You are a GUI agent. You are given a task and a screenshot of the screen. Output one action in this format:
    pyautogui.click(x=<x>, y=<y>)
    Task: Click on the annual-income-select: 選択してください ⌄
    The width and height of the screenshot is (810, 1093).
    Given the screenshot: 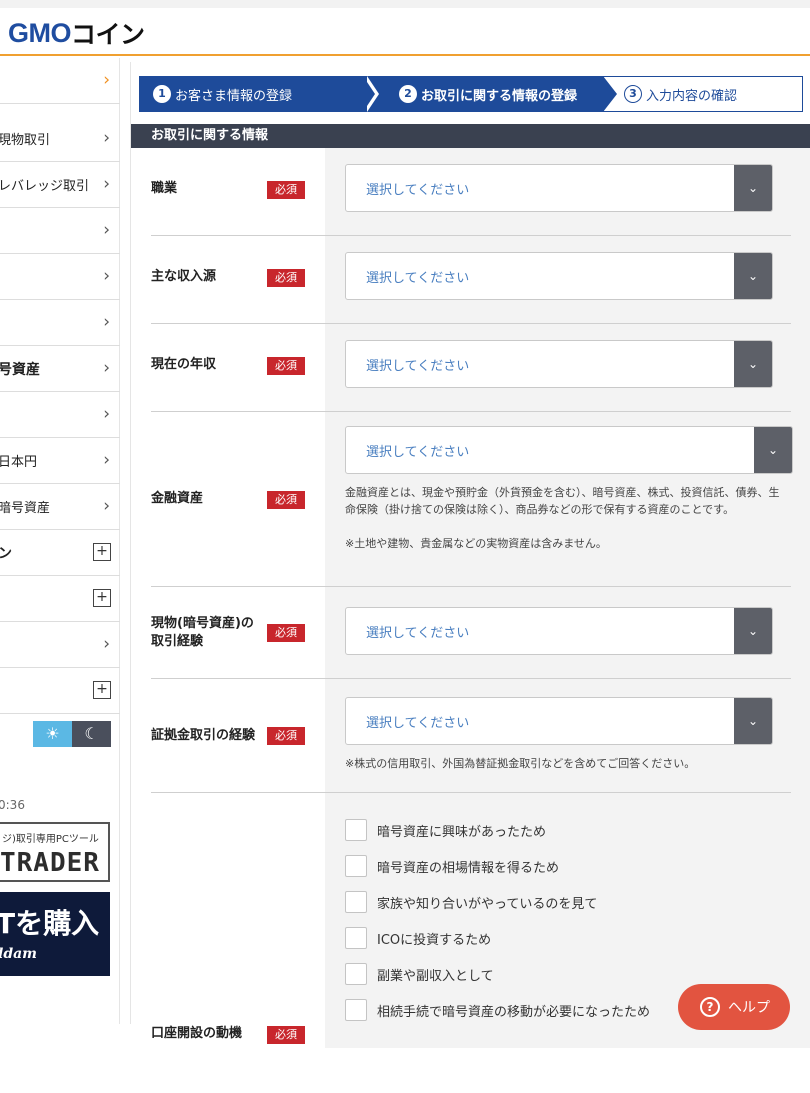 What is the action you would take?
    pyautogui.click(x=559, y=364)
    